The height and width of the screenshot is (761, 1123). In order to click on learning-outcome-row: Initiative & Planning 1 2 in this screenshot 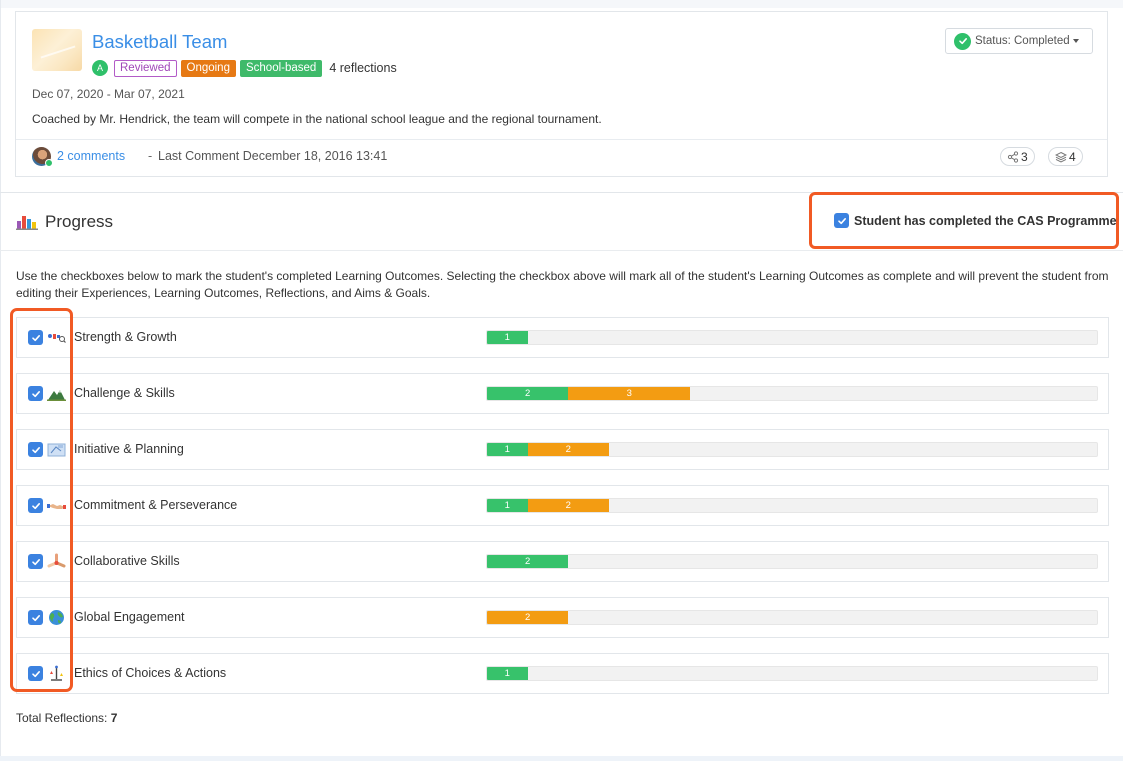, I will do `click(562, 449)`.